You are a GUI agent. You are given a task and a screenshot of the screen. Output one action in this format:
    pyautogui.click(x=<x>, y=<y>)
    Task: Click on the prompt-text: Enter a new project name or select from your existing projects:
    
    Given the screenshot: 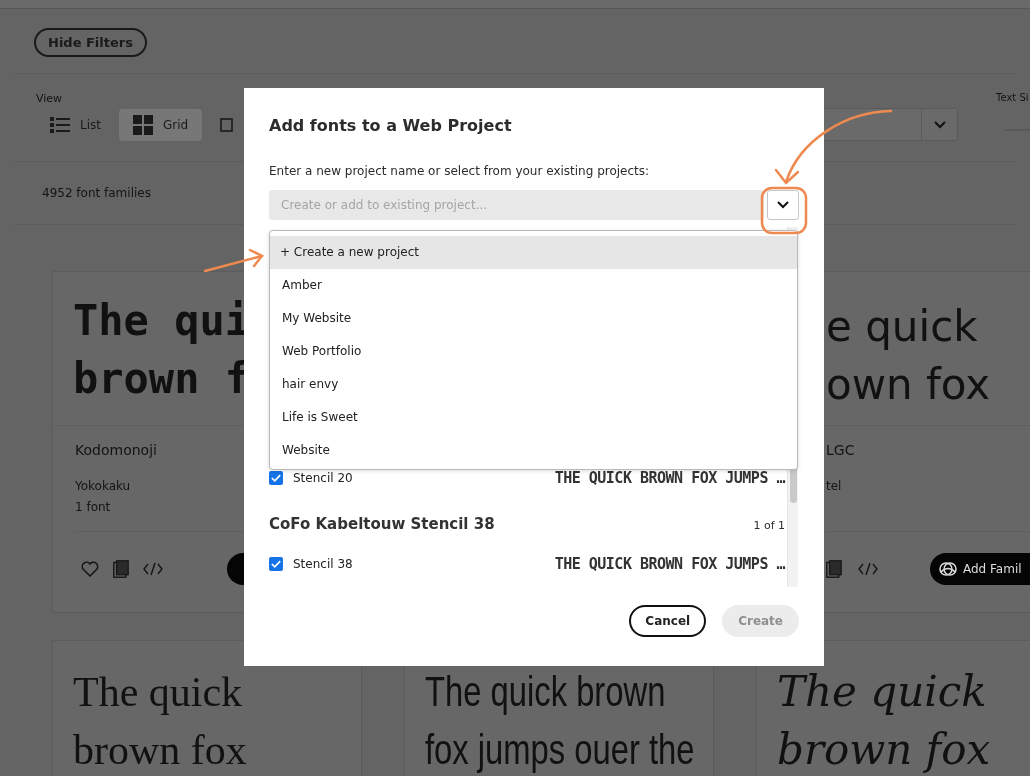 What is the action you would take?
    pyautogui.click(x=460, y=171)
    